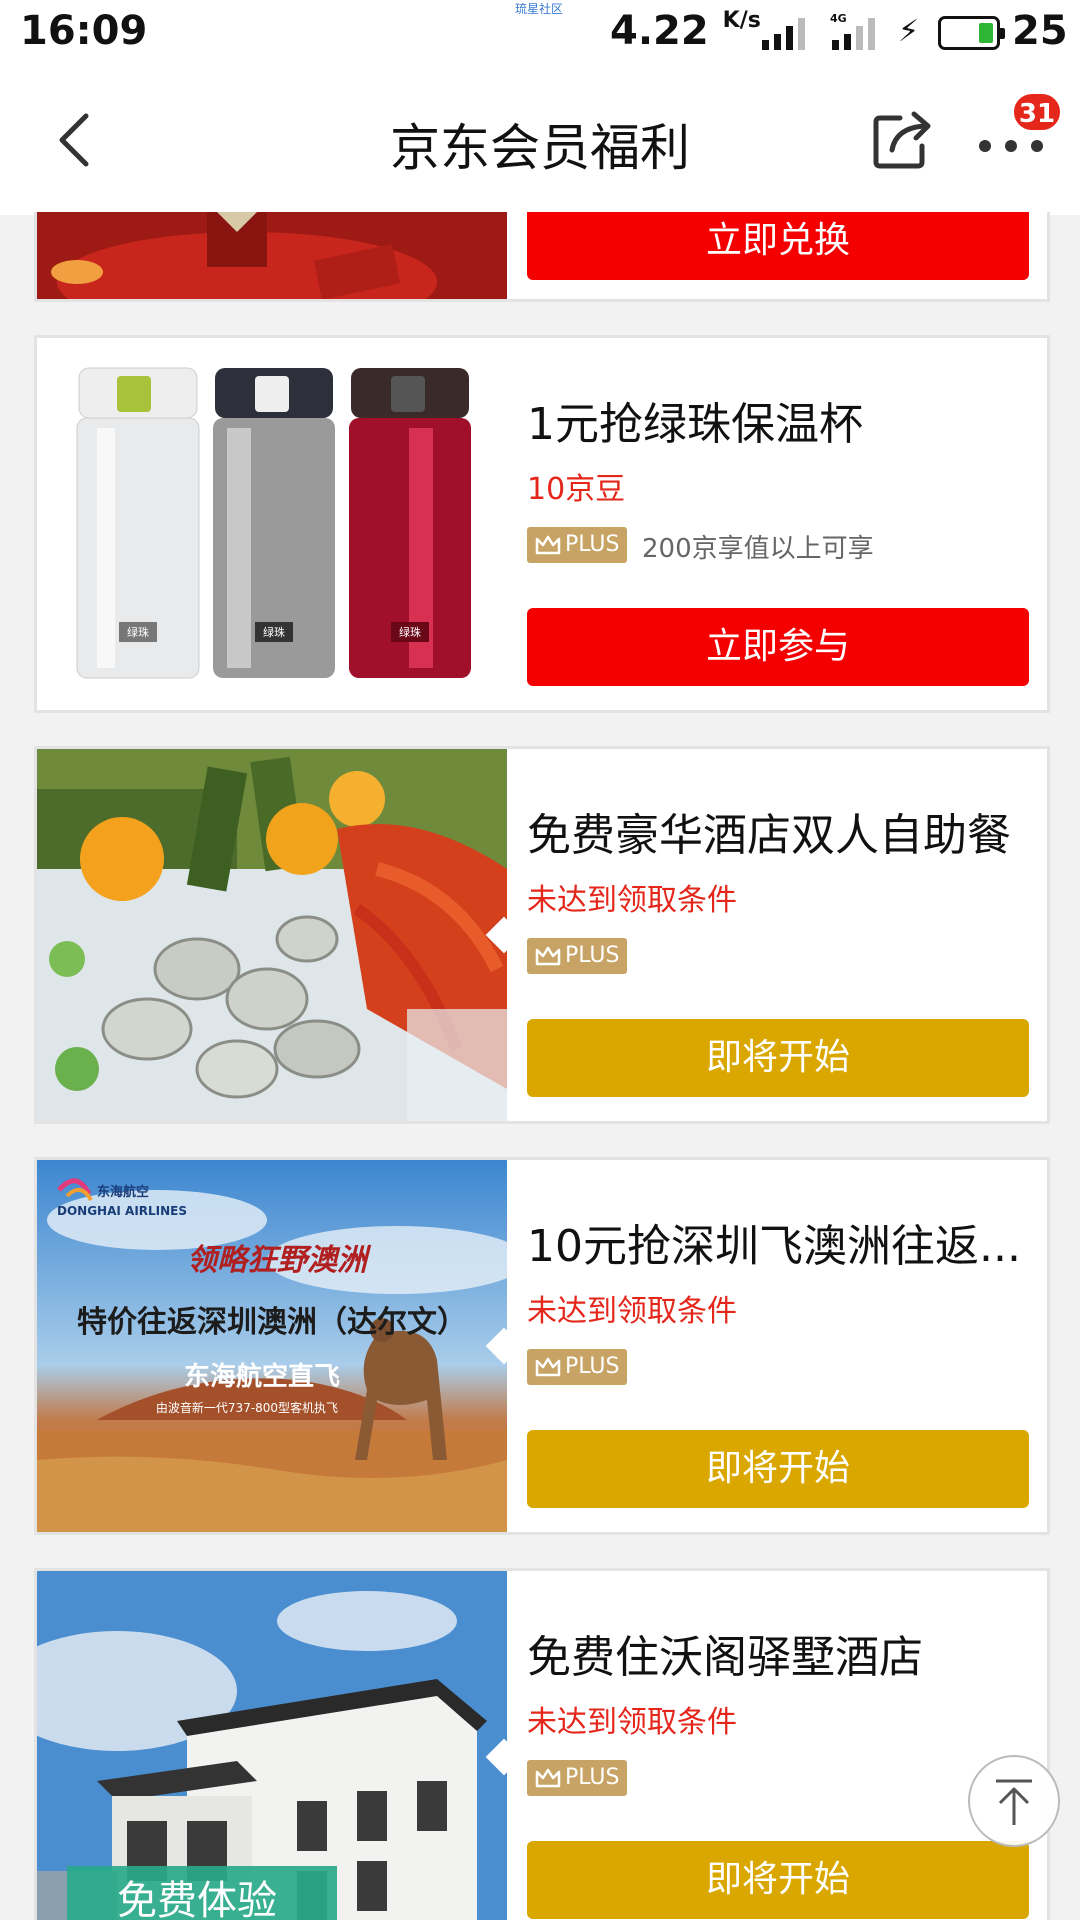  I want to click on share-icon, so click(902, 138).